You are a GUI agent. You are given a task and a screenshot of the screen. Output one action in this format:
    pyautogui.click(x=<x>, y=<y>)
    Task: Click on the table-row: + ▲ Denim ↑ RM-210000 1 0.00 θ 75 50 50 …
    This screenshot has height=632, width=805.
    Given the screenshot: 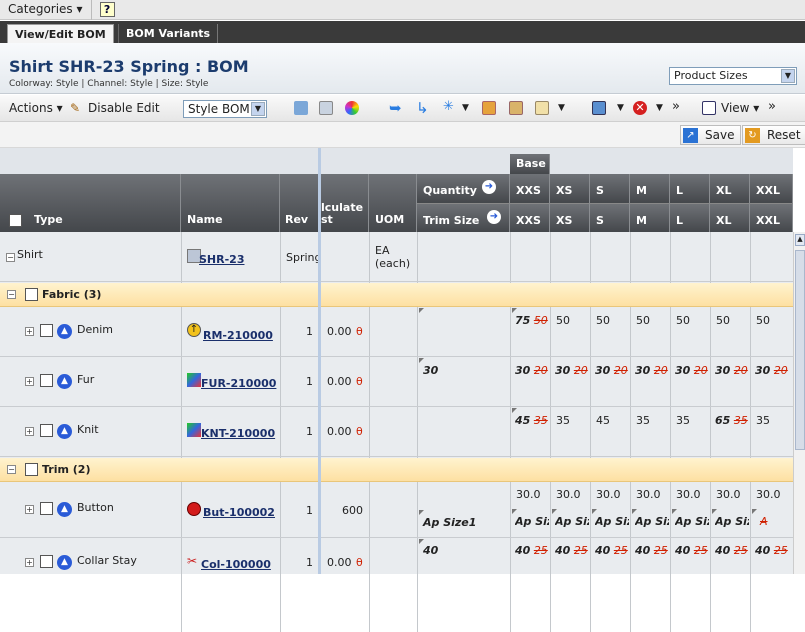 What is the action you would take?
    pyautogui.click(x=396, y=332)
    